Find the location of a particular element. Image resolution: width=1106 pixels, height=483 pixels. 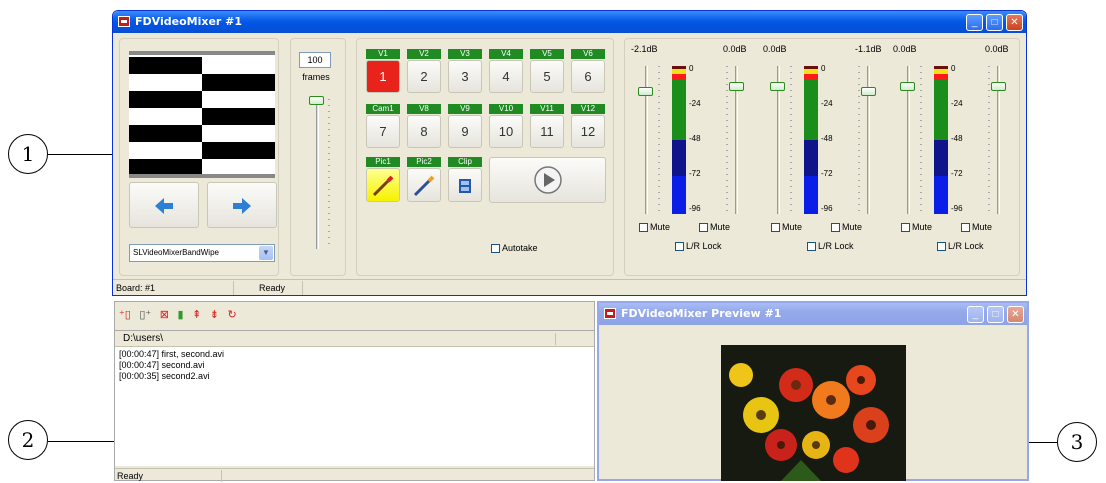

autotake-checkbox: Autotake is located at coordinates (514, 248).